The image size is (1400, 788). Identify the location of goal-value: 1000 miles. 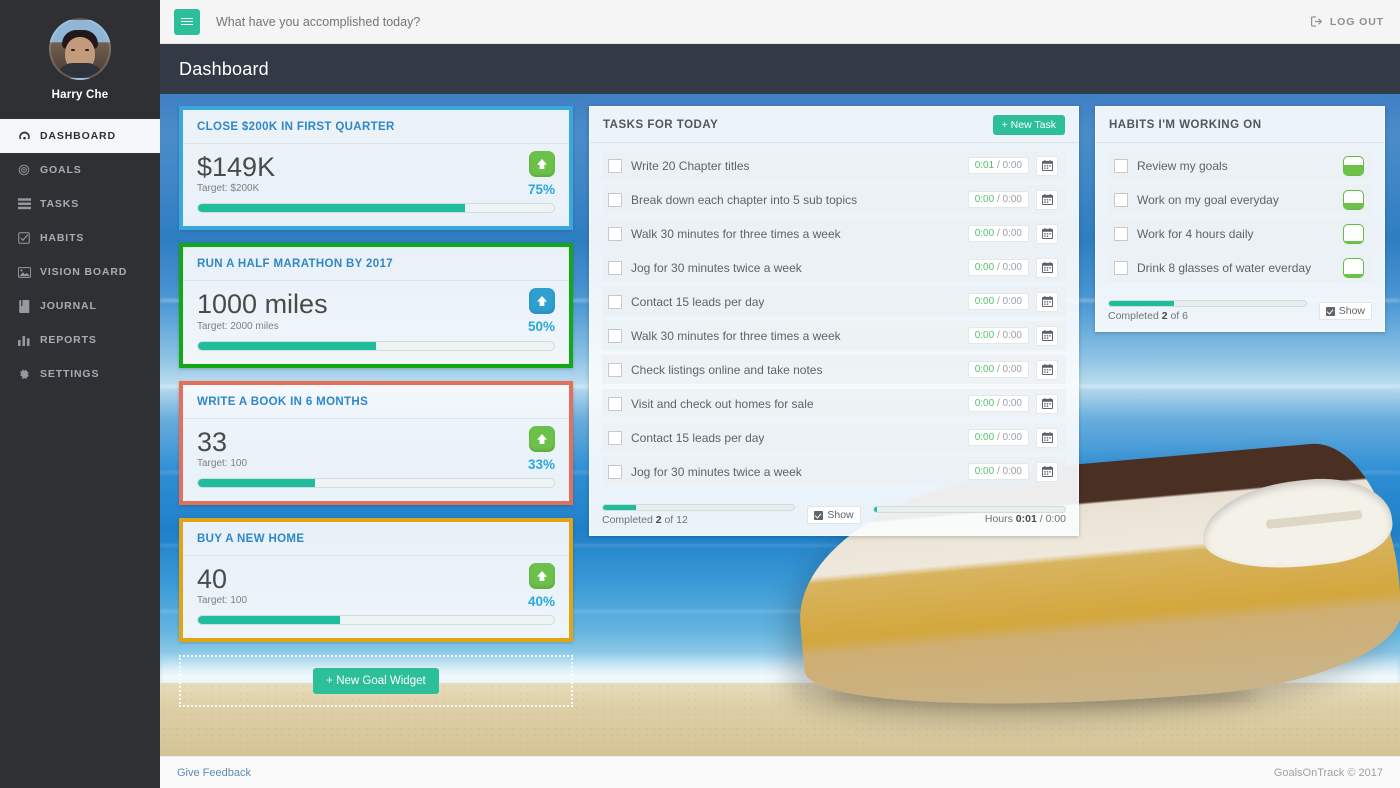
(262, 304).